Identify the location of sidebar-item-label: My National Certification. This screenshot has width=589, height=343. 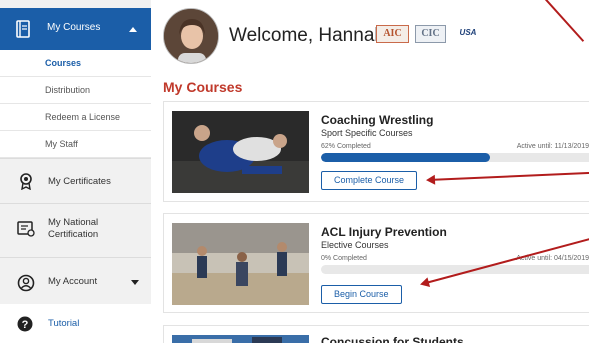
(73, 229).